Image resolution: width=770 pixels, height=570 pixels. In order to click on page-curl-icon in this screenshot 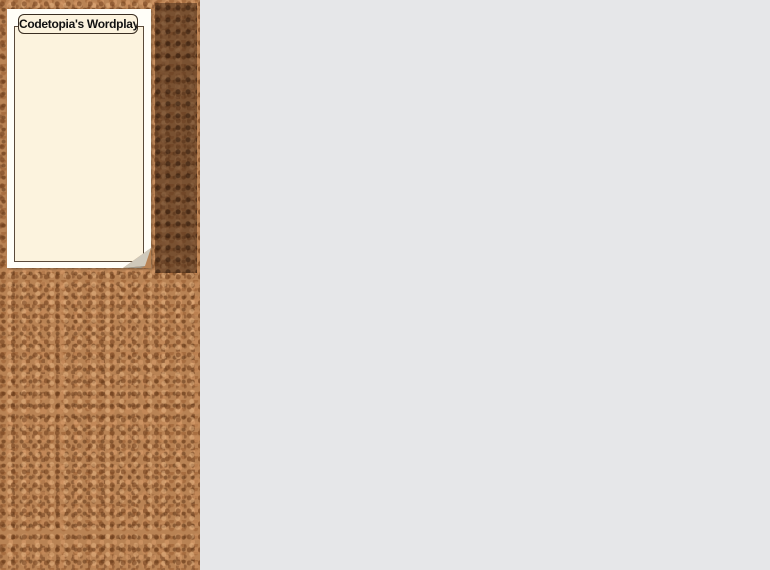, I will do `click(133, 258)`.